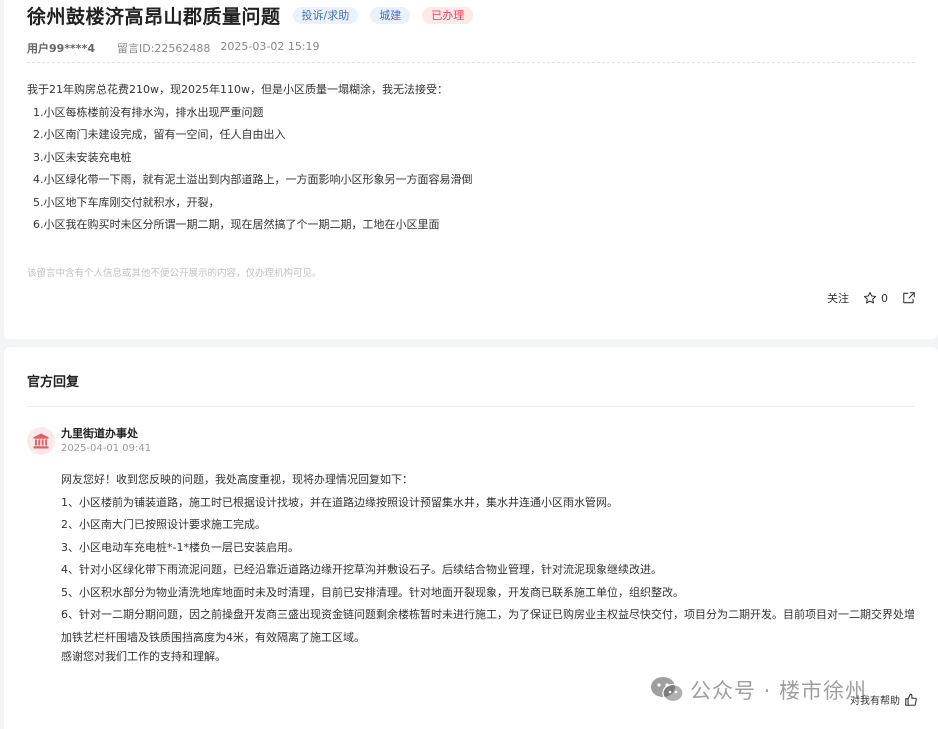 The height and width of the screenshot is (729, 938). I want to click on watermark: 公众号 · 楼市徐州, so click(758, 690).